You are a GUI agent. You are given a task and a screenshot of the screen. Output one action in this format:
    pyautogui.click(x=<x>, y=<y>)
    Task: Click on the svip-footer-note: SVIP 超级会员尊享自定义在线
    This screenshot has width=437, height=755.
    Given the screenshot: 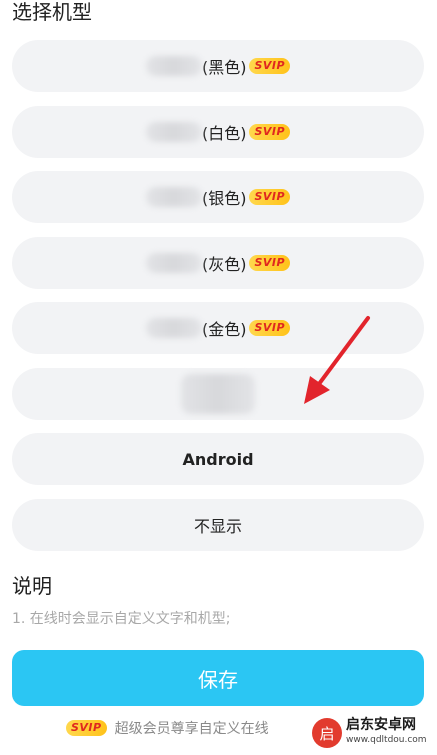 What is the action you would take?
    pyautogui.click(x=167, y=728)
    